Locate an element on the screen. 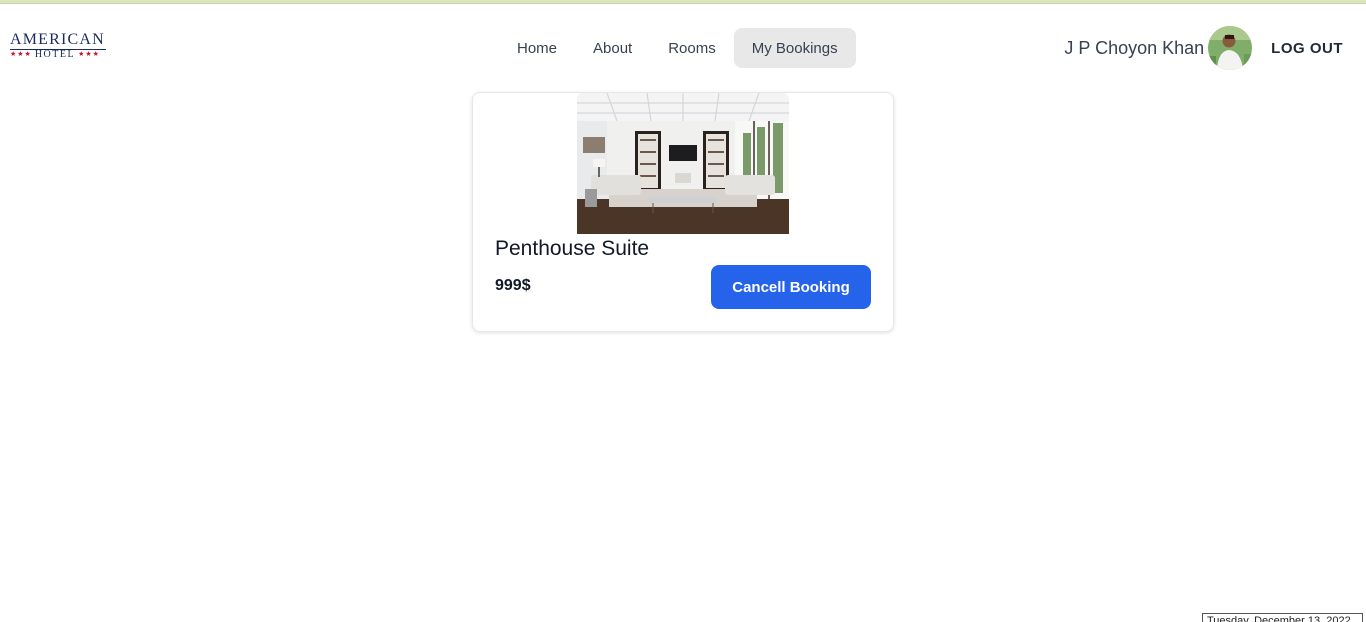 Image resolution: width=1366 pixels, height=622 pixels. cancel-booking-button: Cancell Booking is located at coordinates (791, 287).